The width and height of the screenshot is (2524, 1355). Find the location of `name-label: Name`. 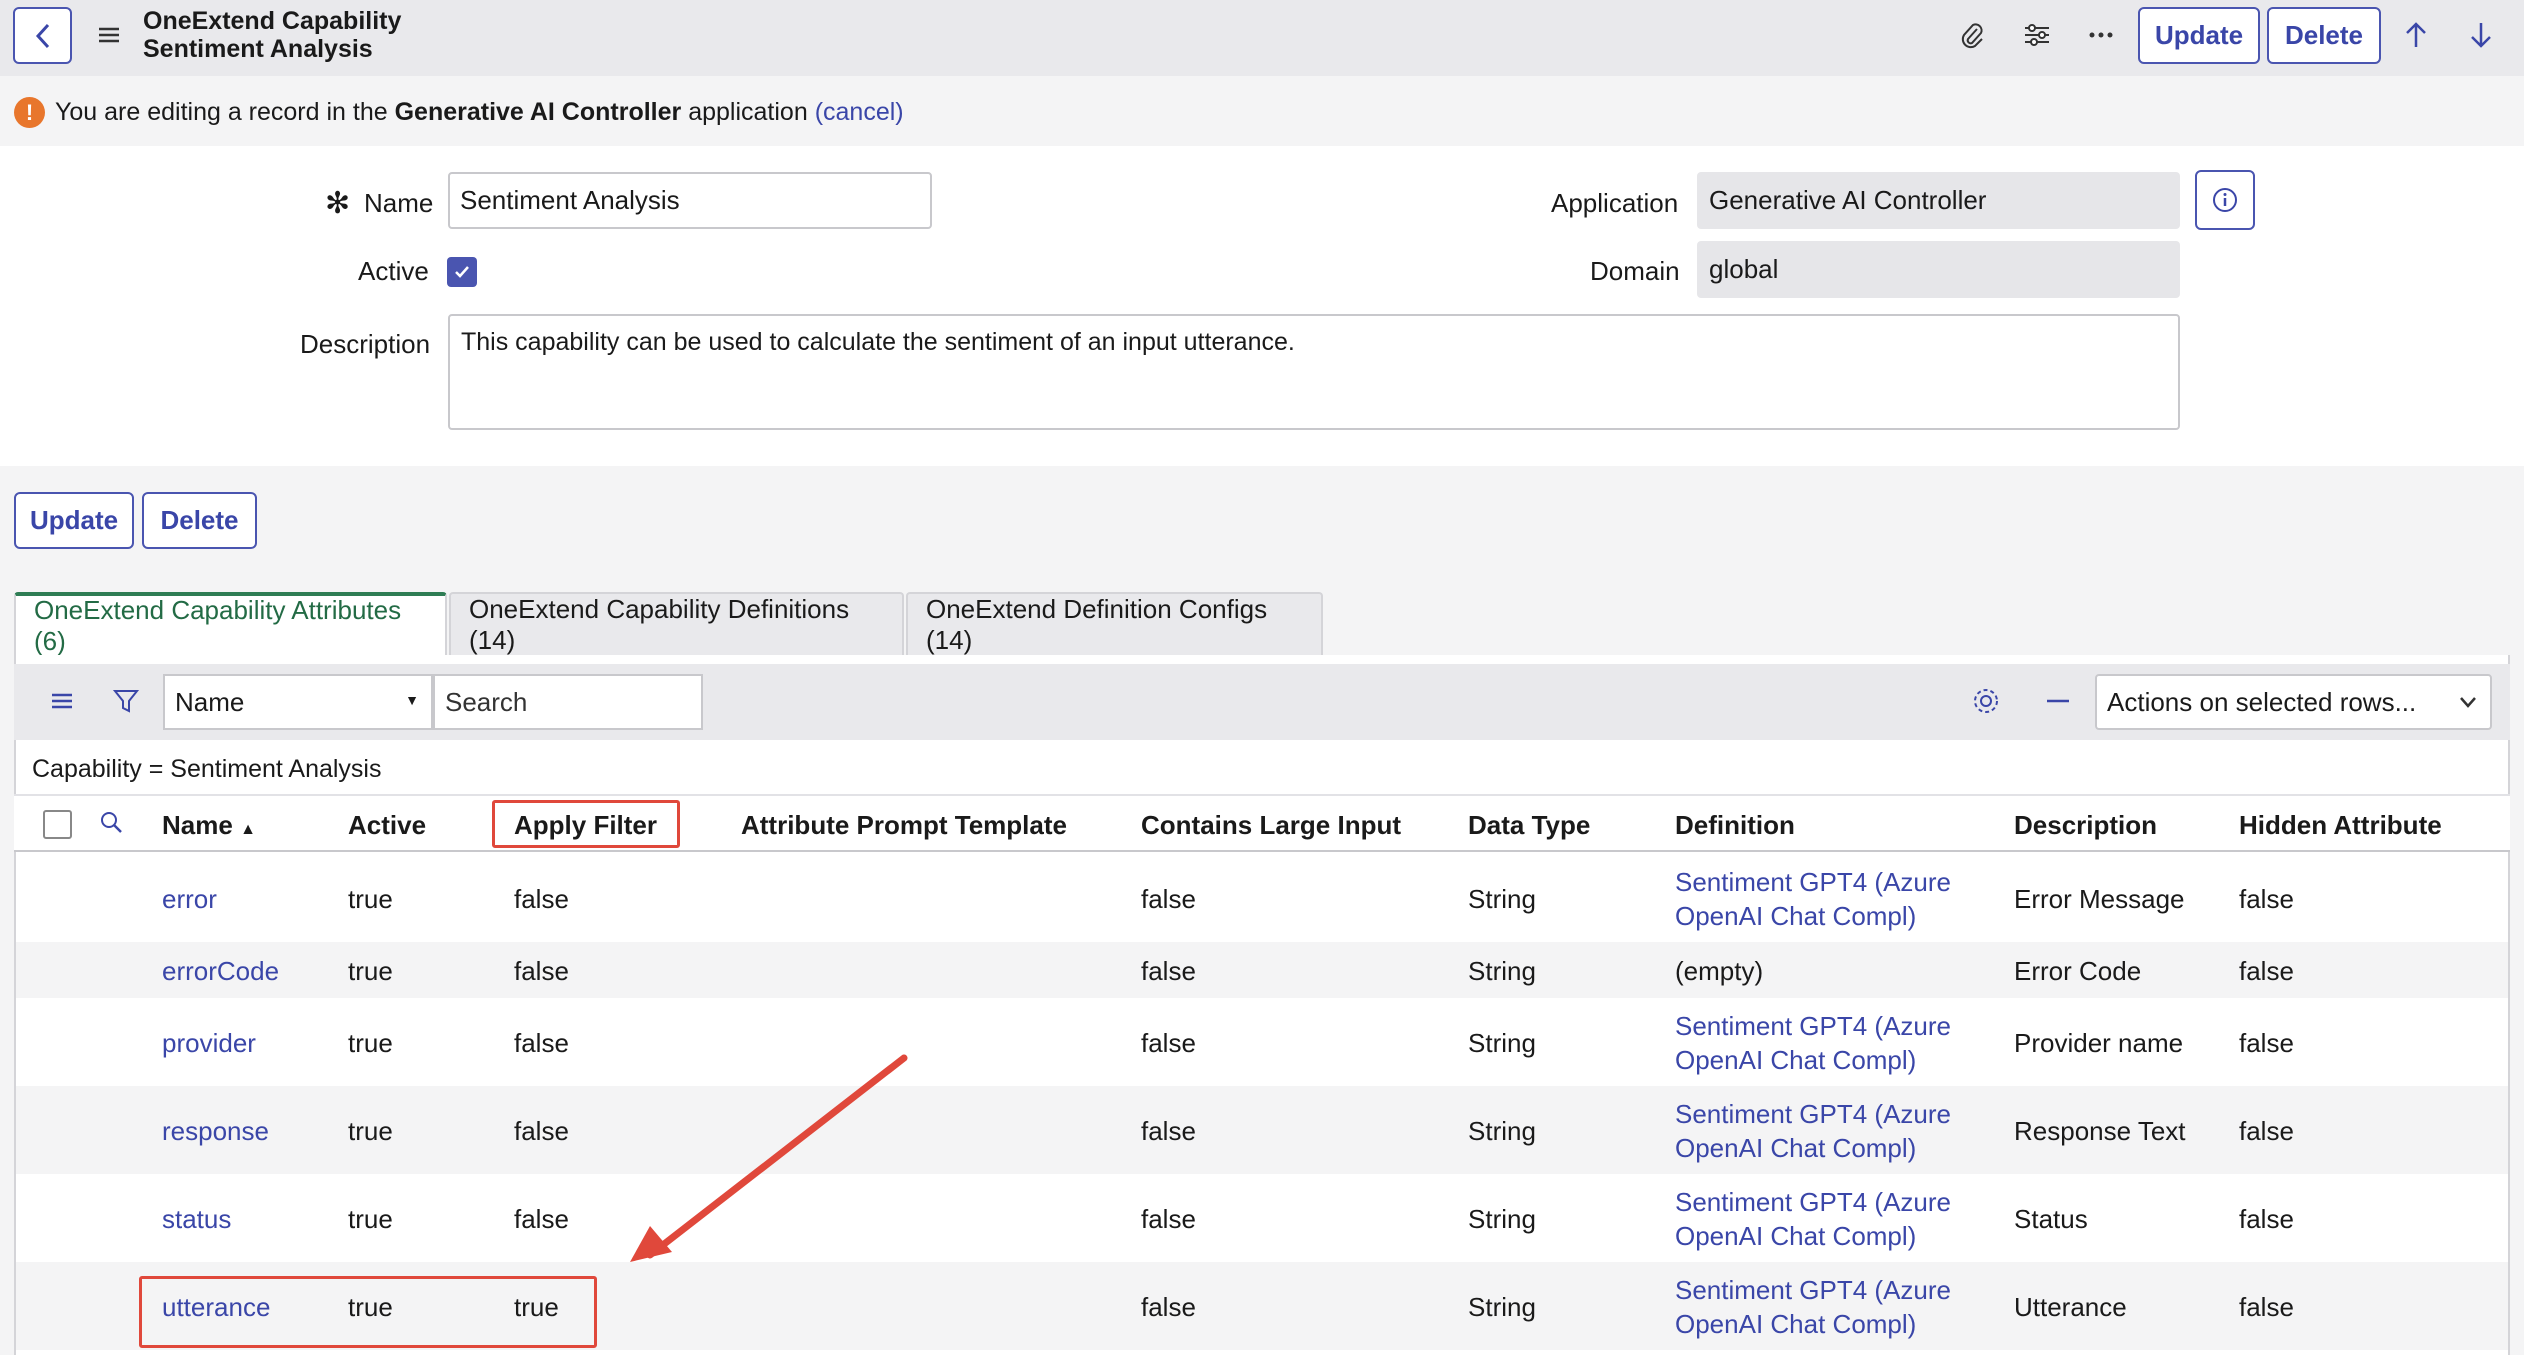

name-label: Name is located at coordinates (399, 203).